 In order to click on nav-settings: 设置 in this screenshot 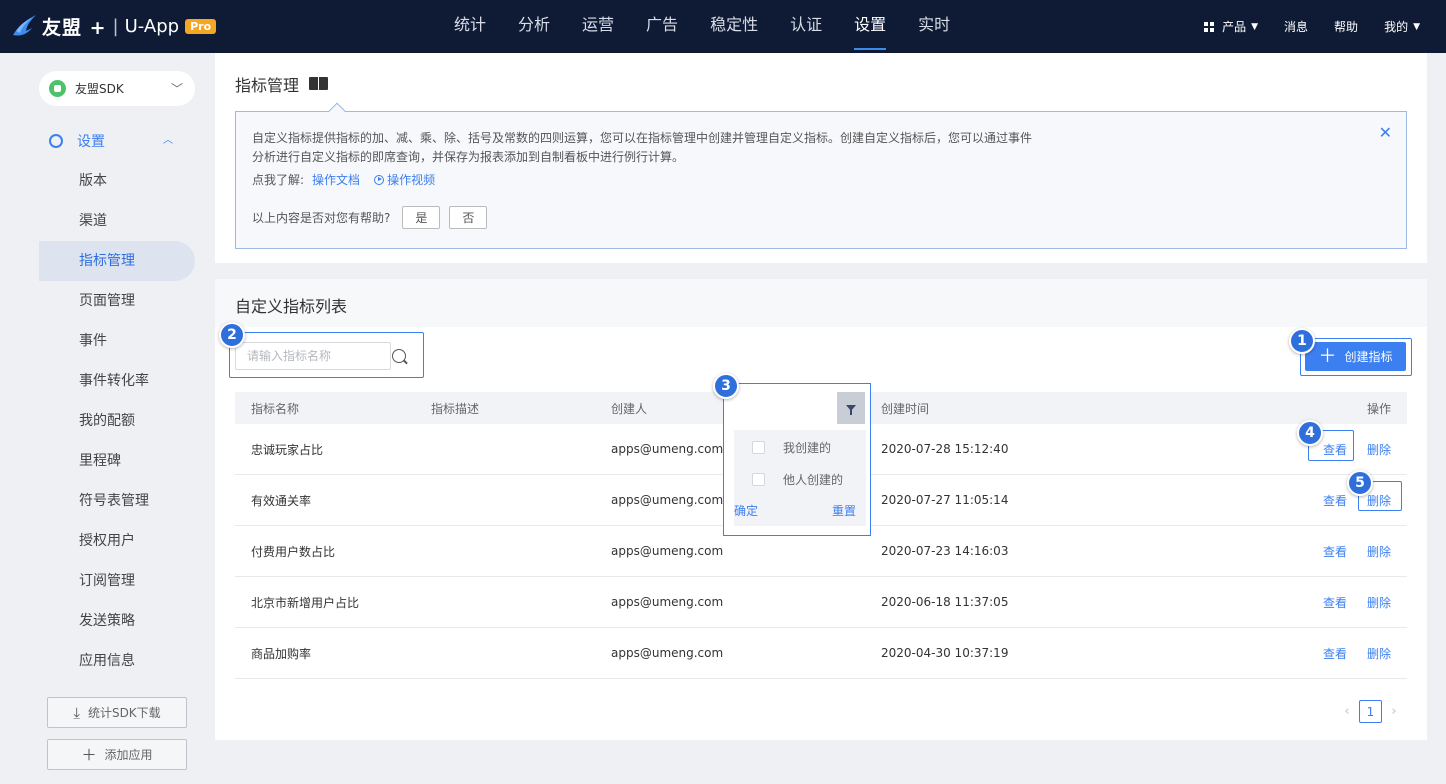, I will do `click(870, 26)`.